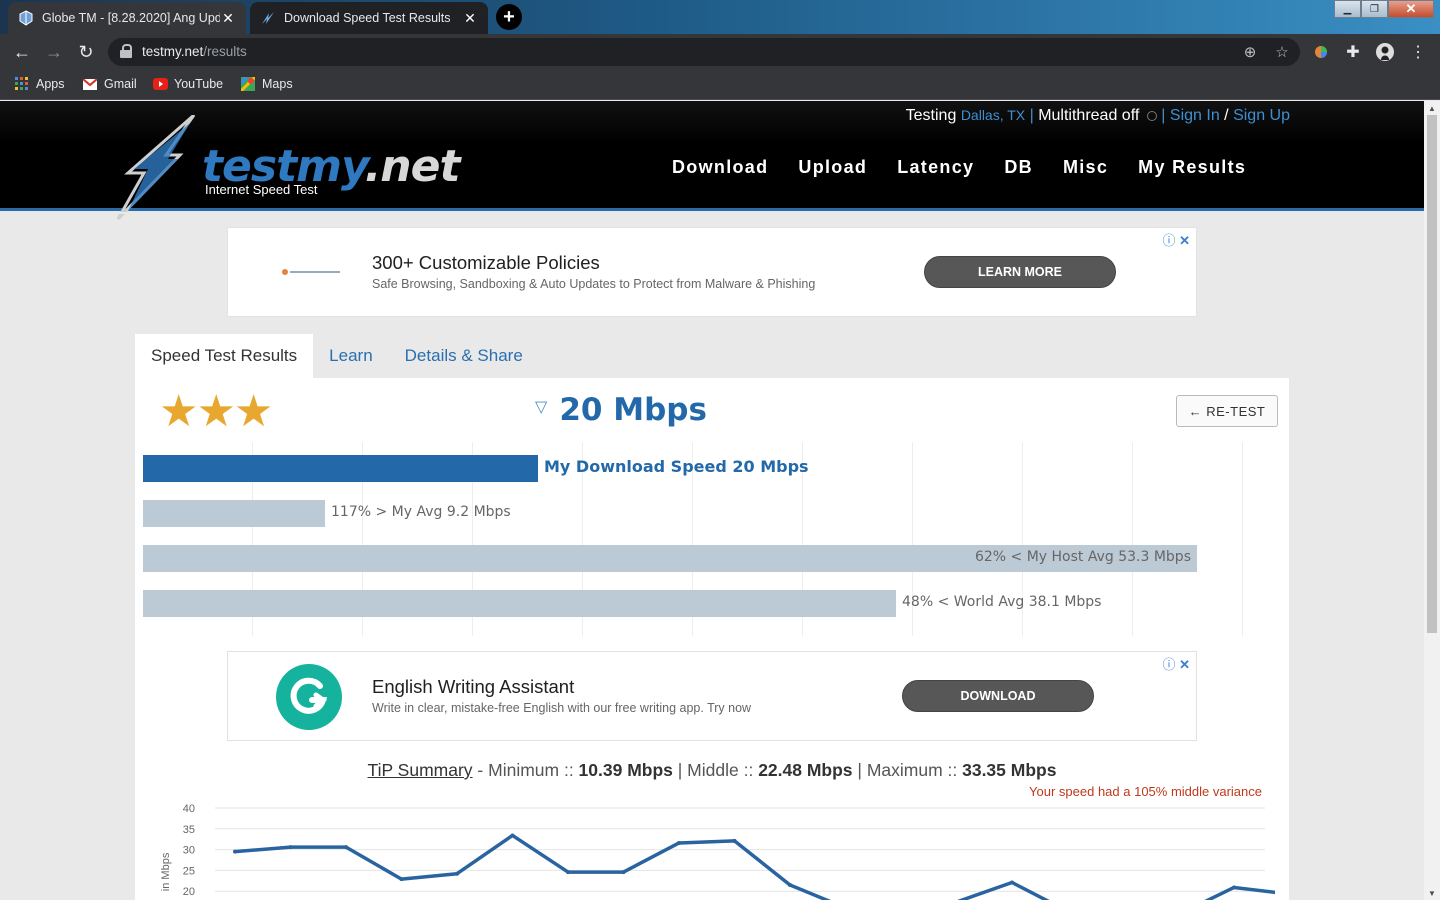 The image size is (1440, 900). Describe the element at coordinates (160, 84) in the screenshot. I see `youtube-icon` at that location.